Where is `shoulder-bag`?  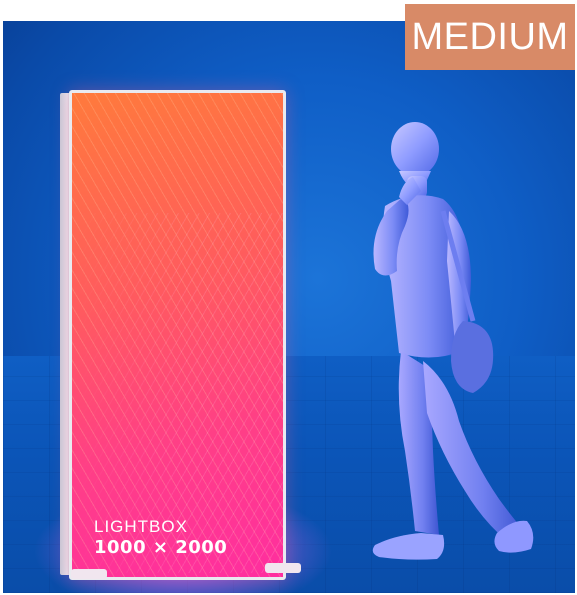 shoulder-bag is located at coordinates (472, 357).